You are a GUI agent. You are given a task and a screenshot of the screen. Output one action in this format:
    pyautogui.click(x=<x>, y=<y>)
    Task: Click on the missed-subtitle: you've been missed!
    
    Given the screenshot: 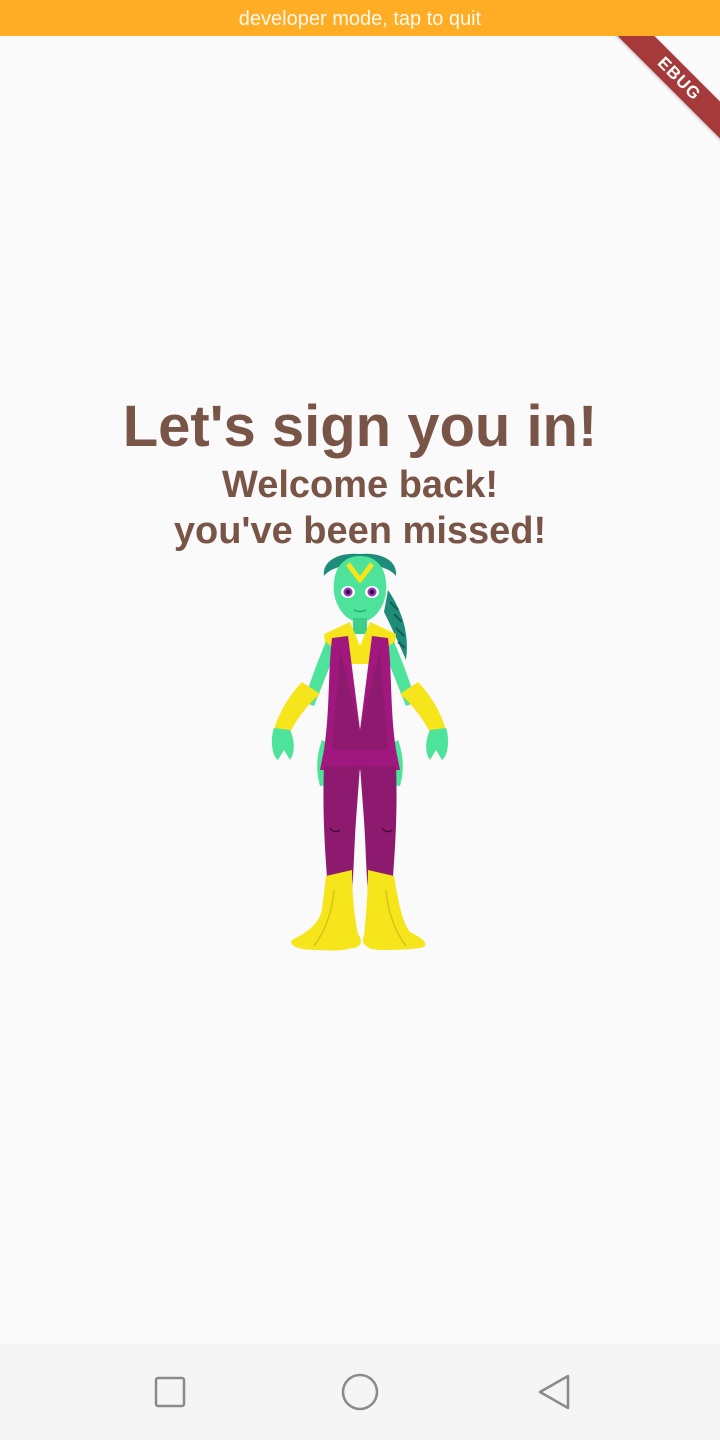 What is the action you would take?
    pyautogui.click(x=360, y=531)
    